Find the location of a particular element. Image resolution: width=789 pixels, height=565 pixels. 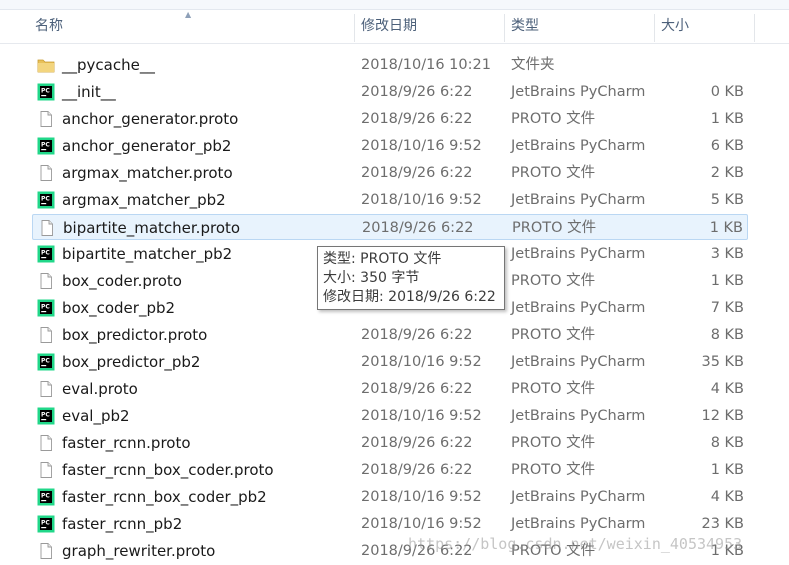

file-name: eval.proto is located at coordinates (100, 389).